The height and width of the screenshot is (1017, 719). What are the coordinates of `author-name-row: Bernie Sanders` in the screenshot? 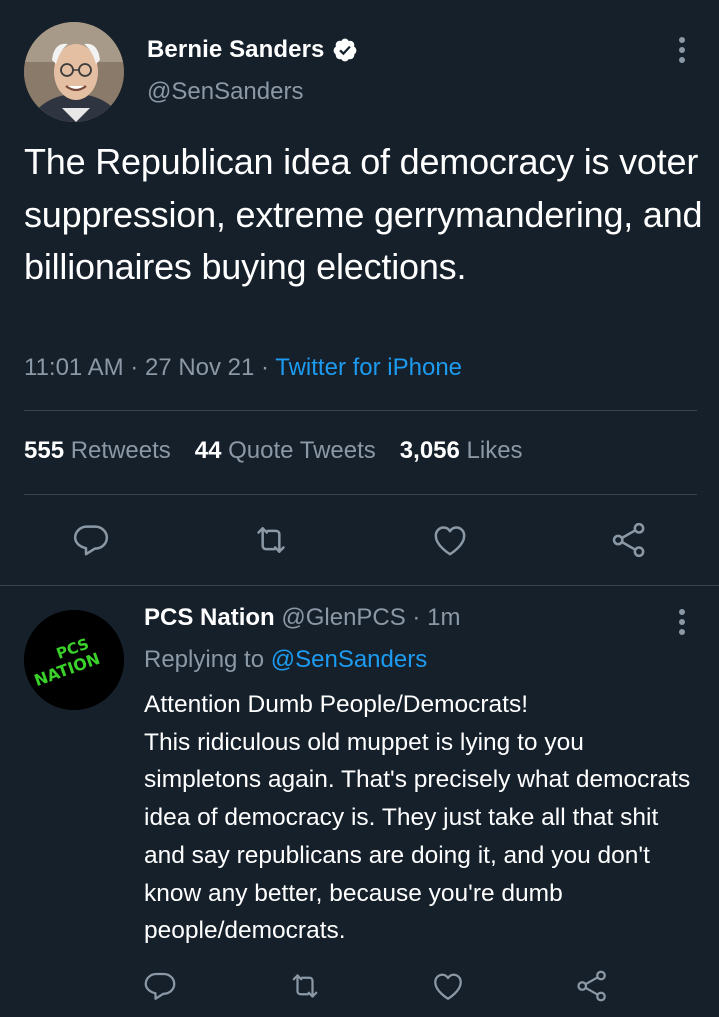 It's located at (252, 50).